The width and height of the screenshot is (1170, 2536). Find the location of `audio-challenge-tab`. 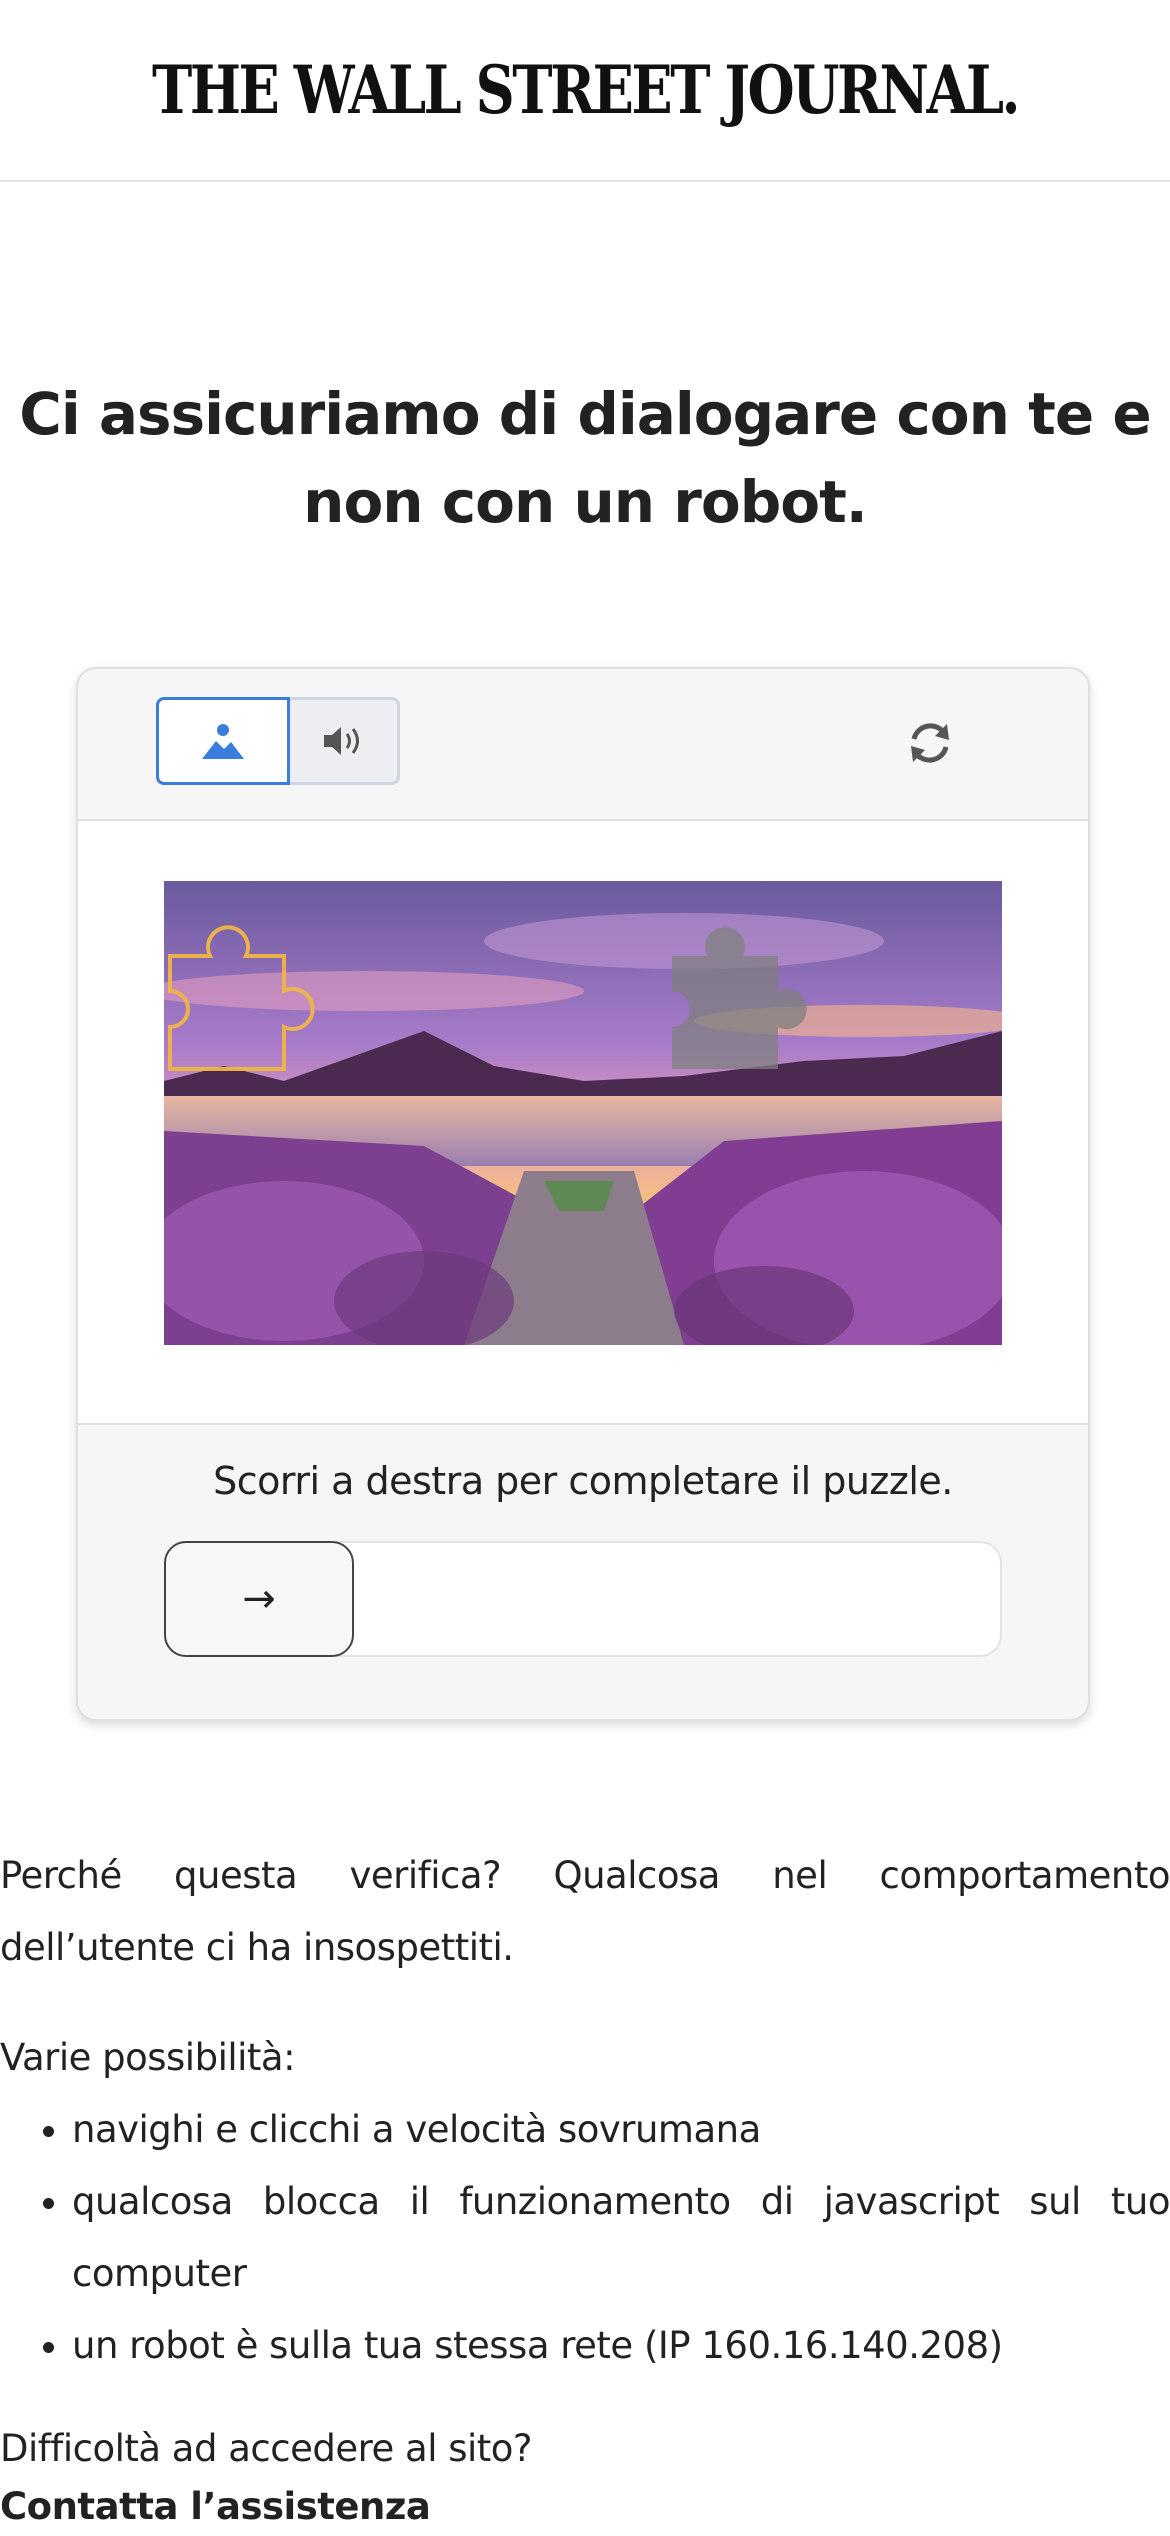

audio-challenge-tab is located at coordinates (345, 741).